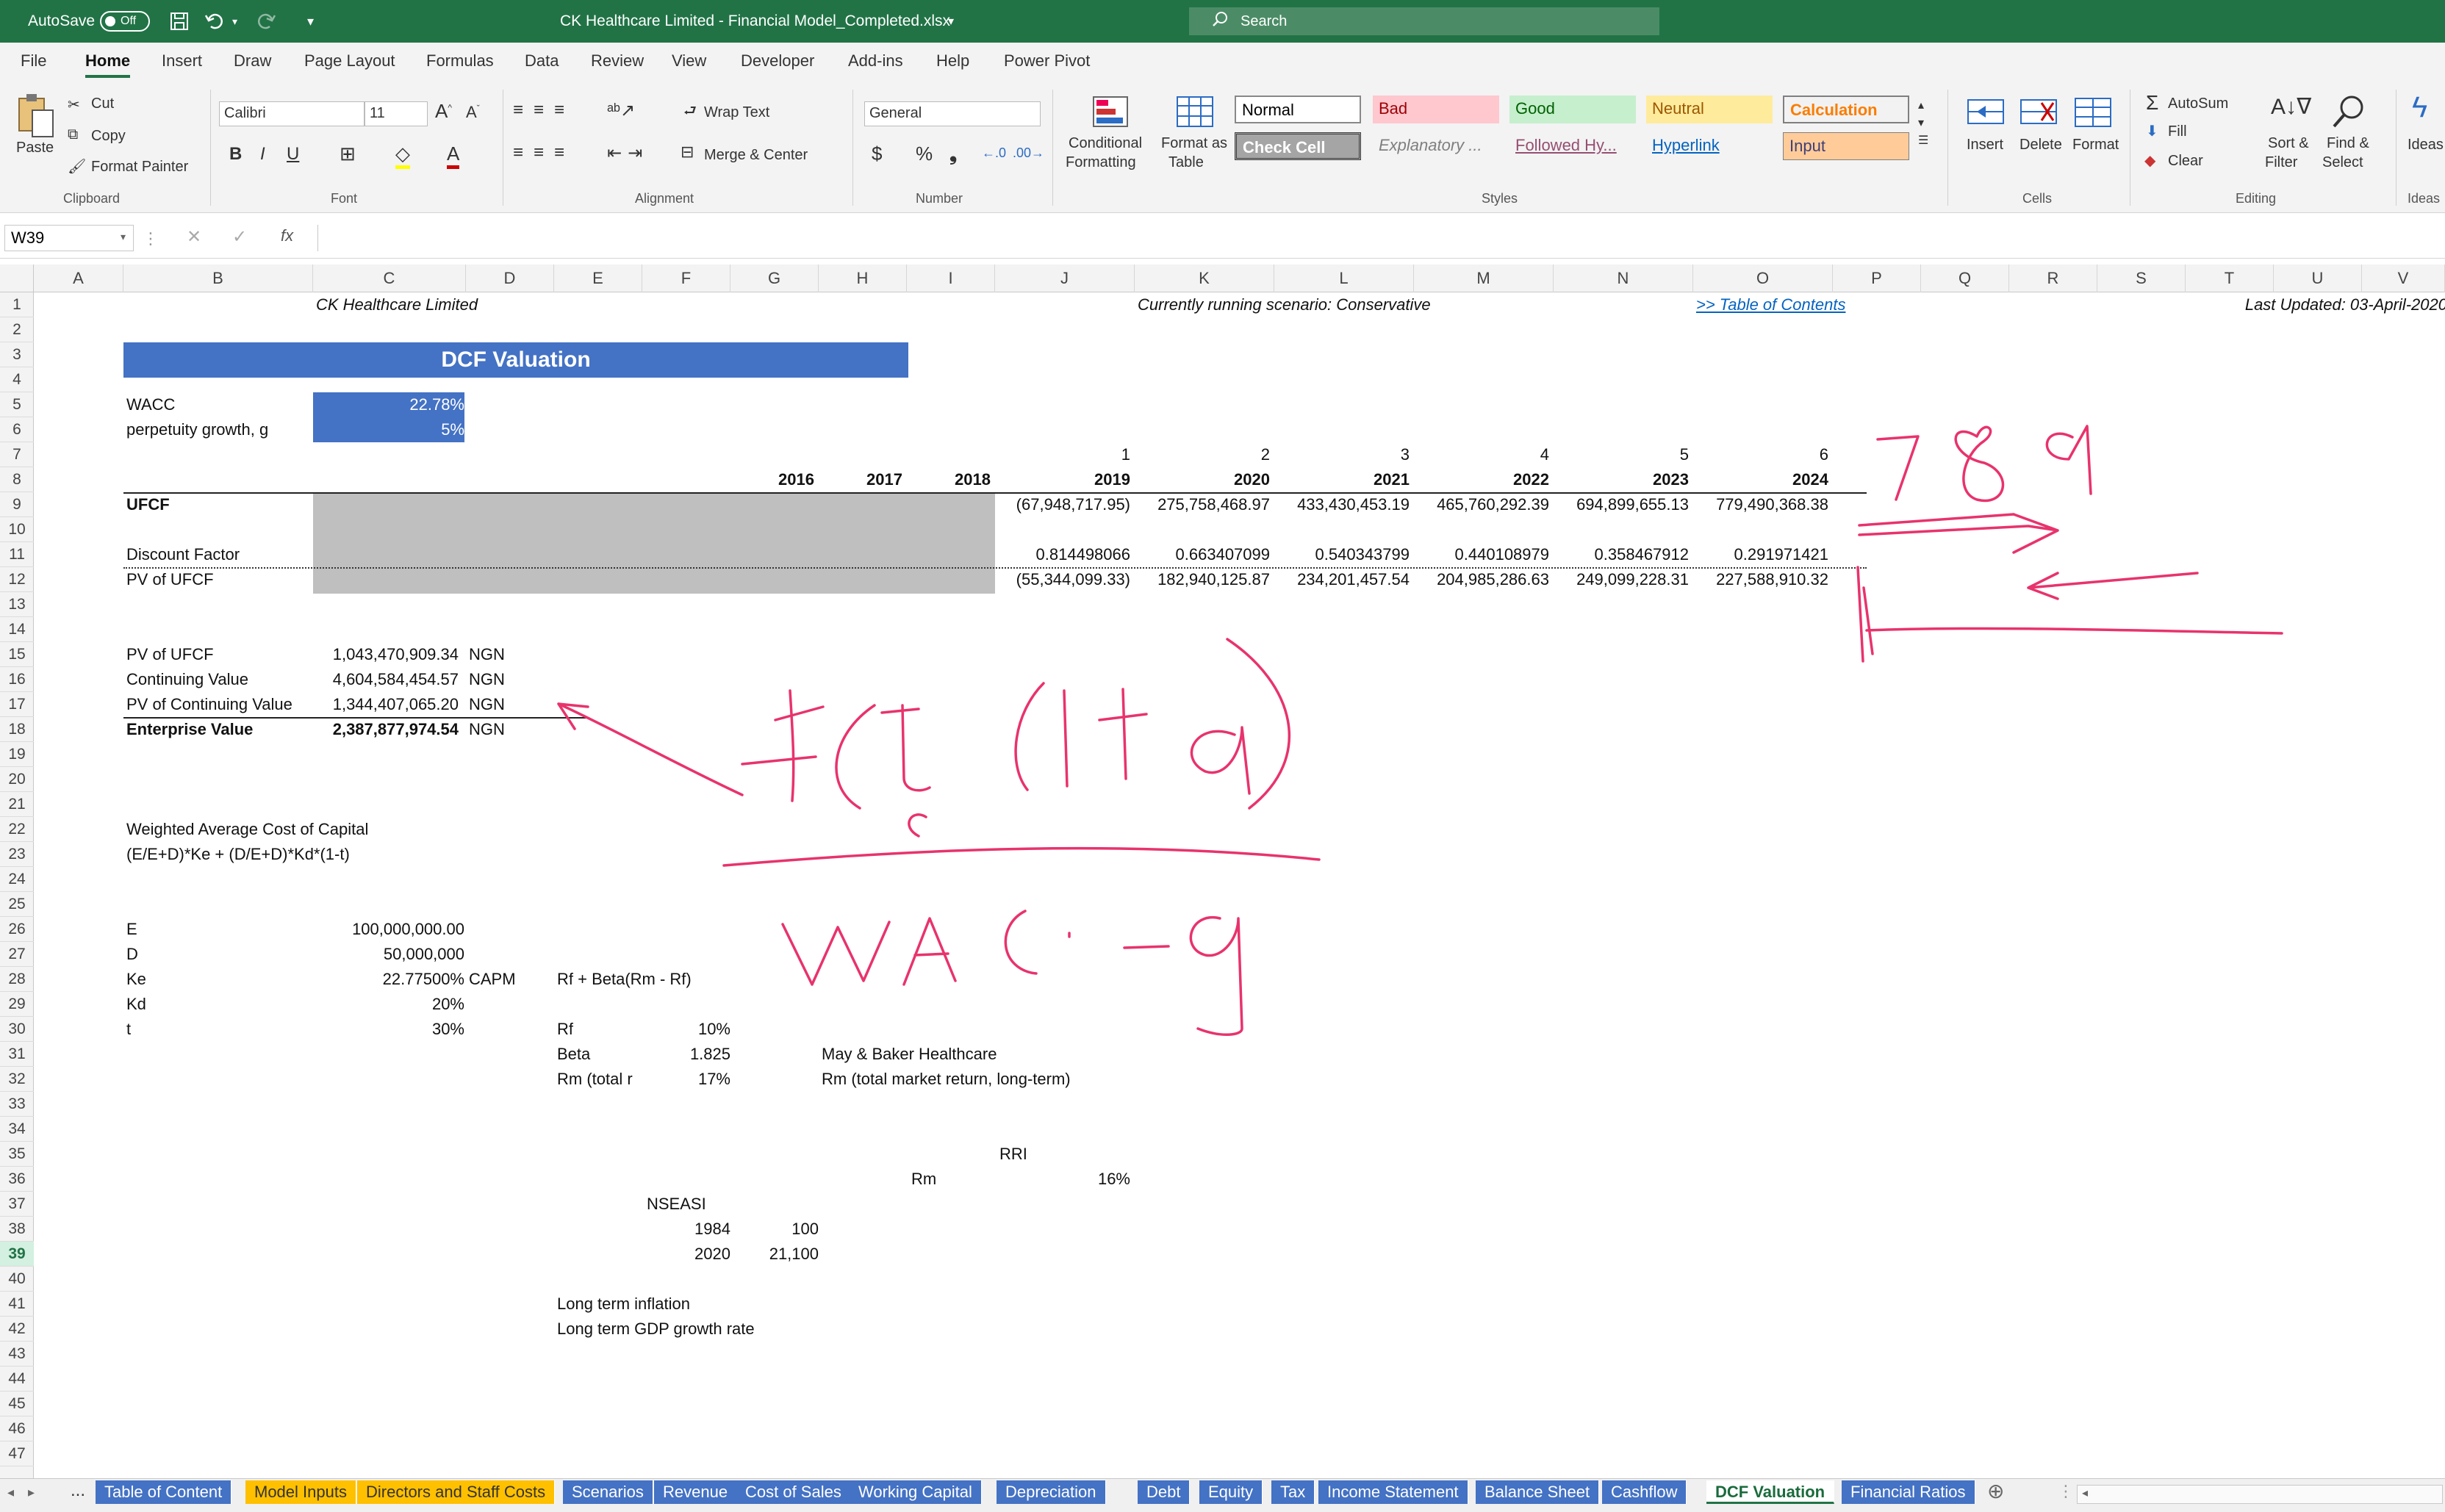 Image resolution: width=2445 pixels, height=1512 pixels. What do you see at coordinates (1908, 1492) in the screenshot?
I see `sheet-tab: Financial Ratios` at bounding box center [1908, 1492].